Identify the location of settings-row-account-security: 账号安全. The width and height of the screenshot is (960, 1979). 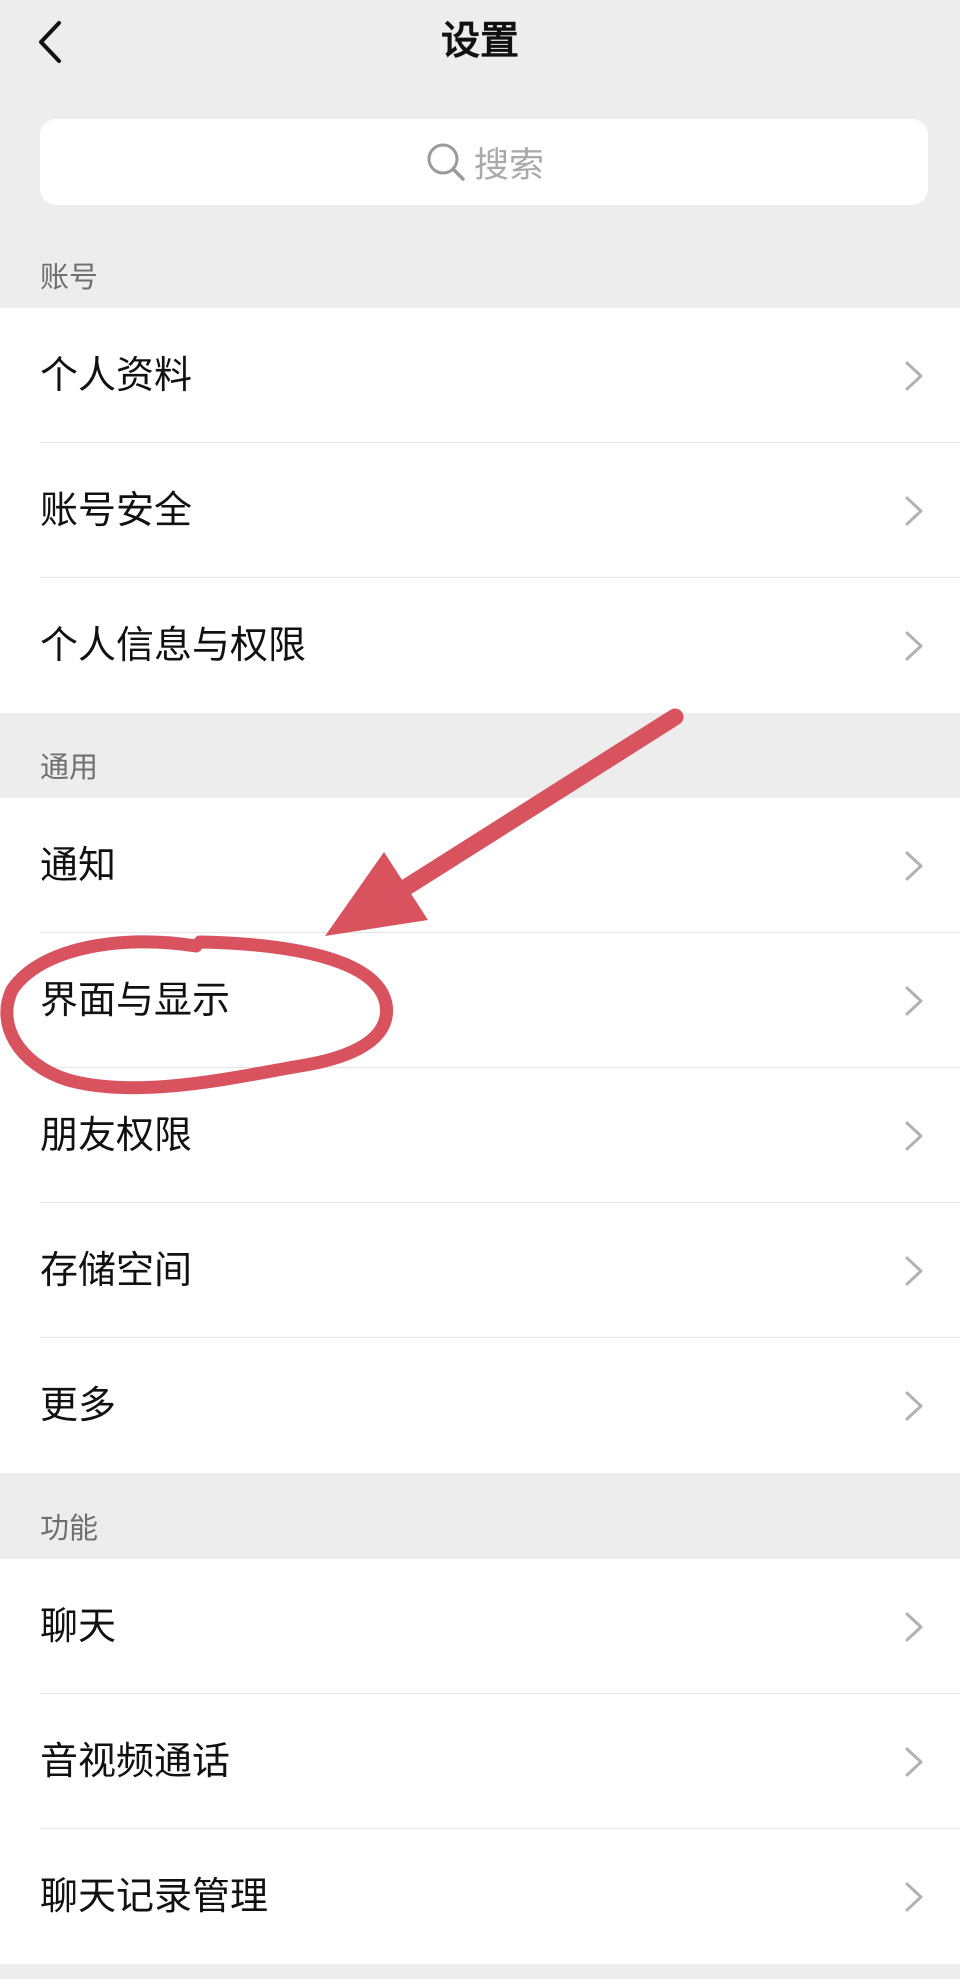
(480, 510).